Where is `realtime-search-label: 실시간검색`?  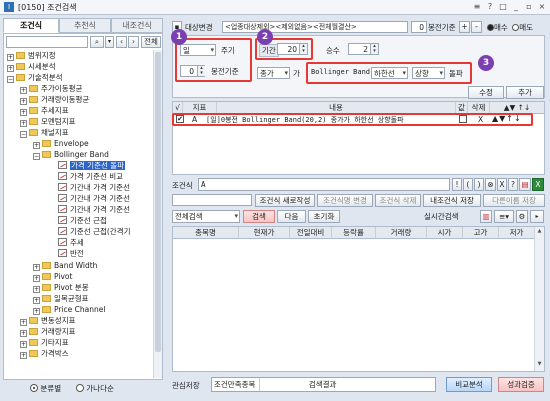 realtime-search-label: 실시간검색 is located at coordinates (441, 216).